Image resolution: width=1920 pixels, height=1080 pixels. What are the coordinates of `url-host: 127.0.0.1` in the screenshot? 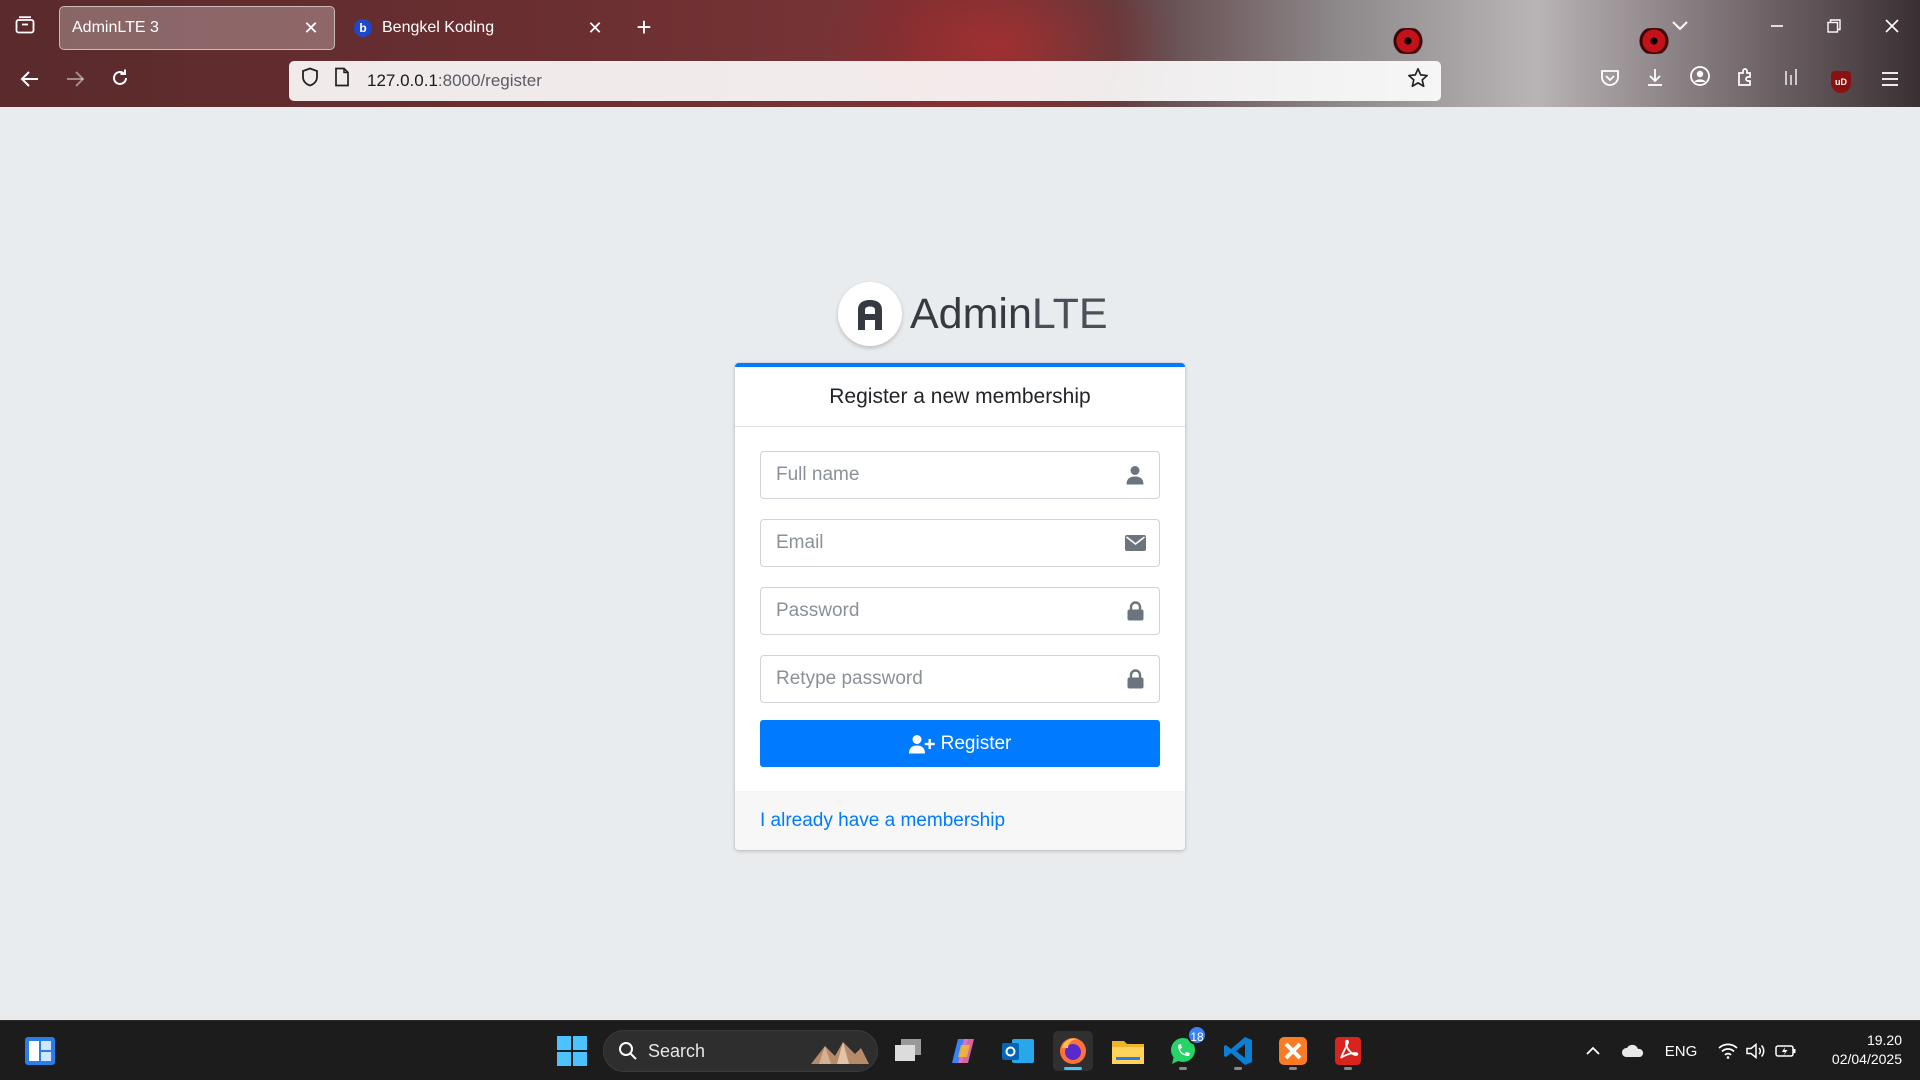 It's located at (402, 80).